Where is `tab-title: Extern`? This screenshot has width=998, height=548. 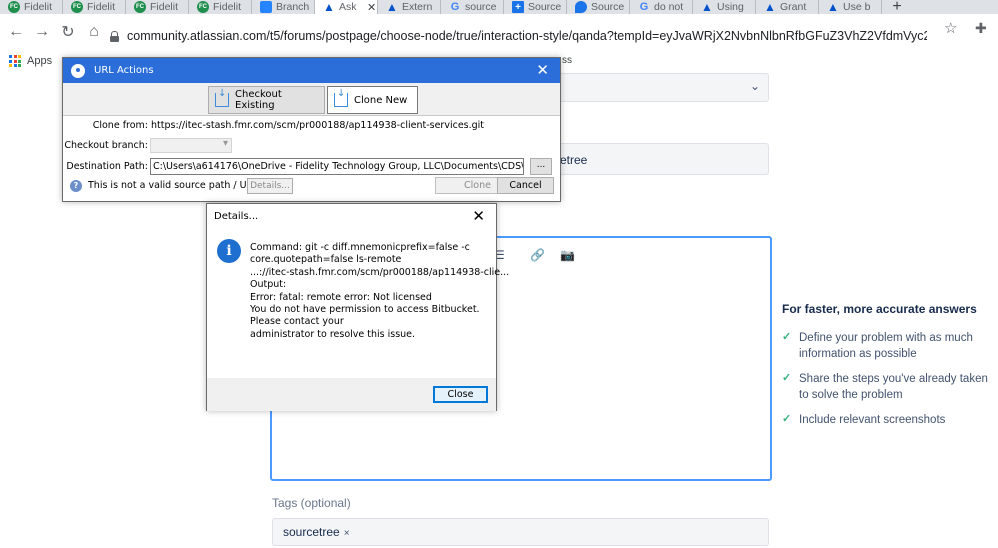
tab-title: Extern is located at coordinates (417, 7).